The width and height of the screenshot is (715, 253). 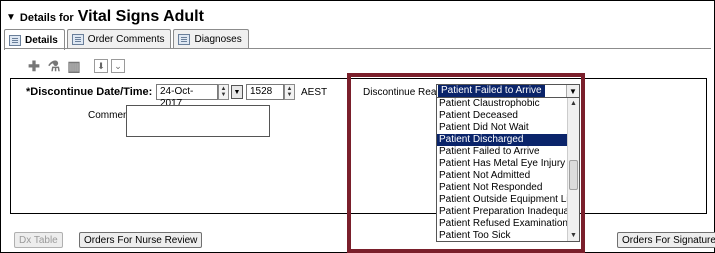 What do you see at coordinates (41, 40) in the screenshot?
I see `tab-details-label: Details` at bounding box center [41, 40].